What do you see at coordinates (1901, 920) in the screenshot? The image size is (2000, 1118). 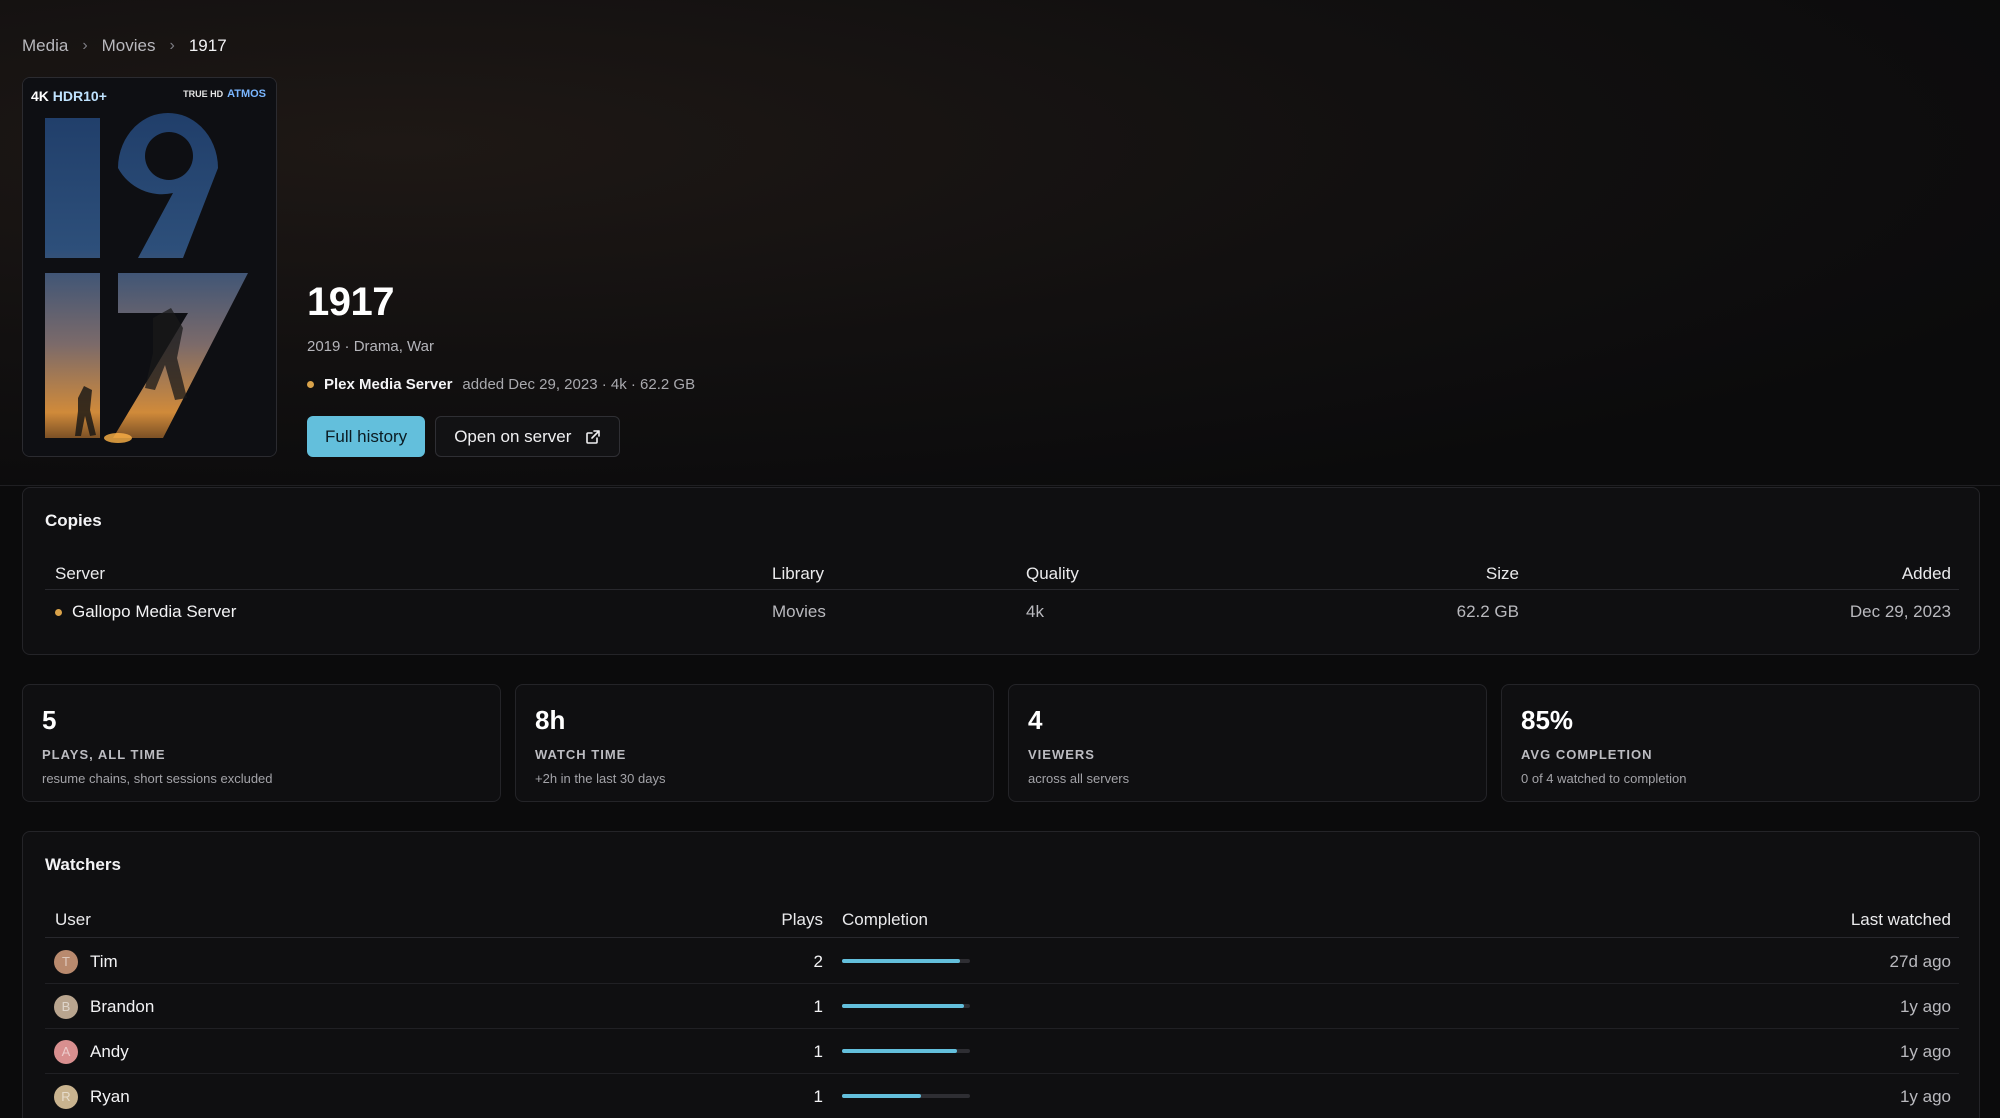 I see `col-last-watched: Last watched` at bounding box center [1901, 920].